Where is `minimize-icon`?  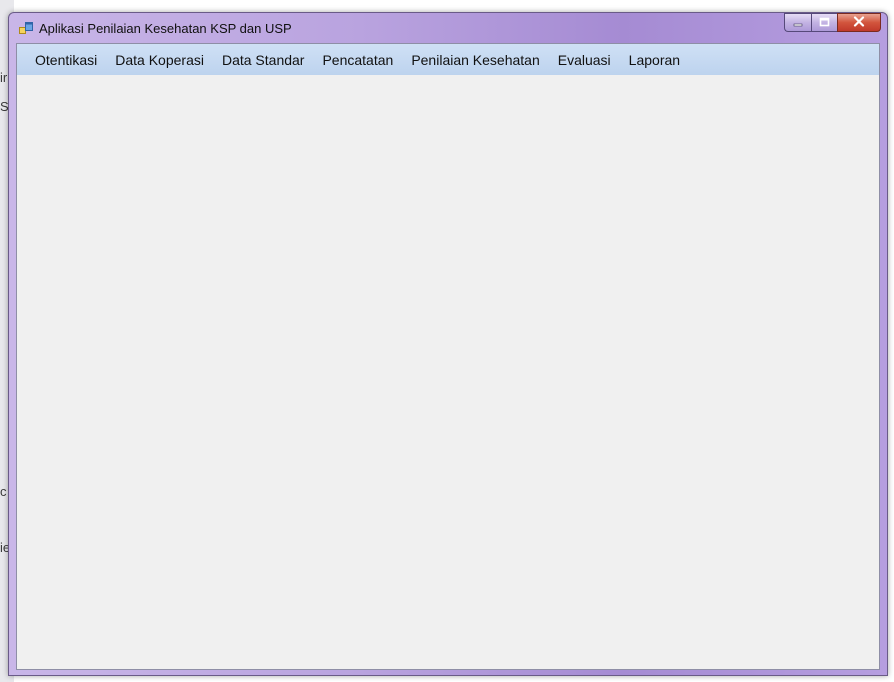
minimize-icon is located at coordinates (798, 23).